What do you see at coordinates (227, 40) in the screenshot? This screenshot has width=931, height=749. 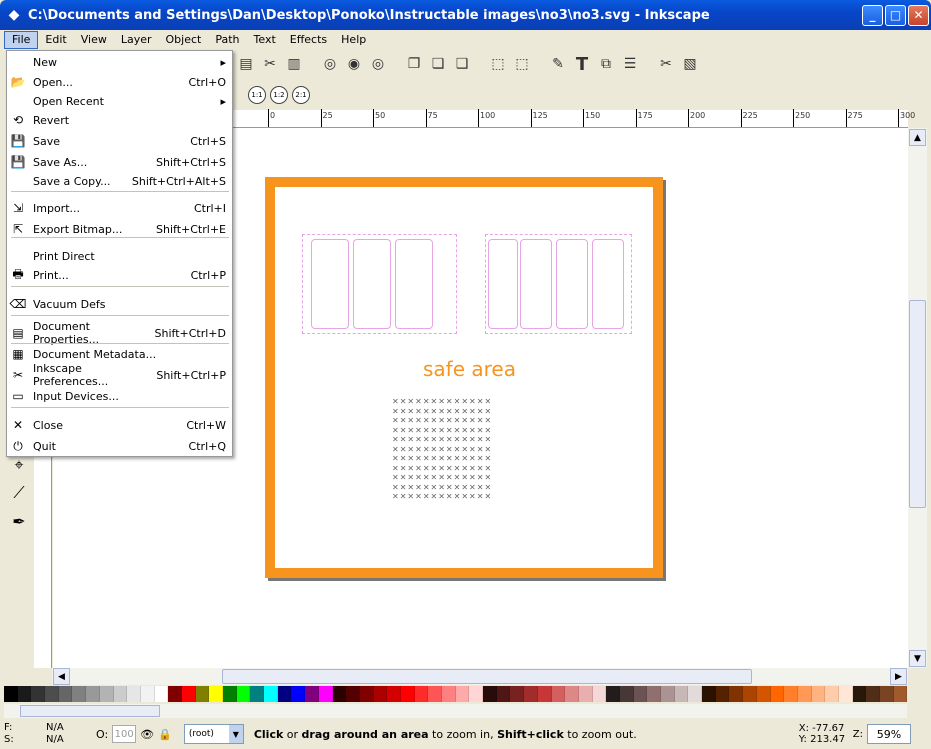 I see `menu-path: Path` at bounding box center [227, 40].